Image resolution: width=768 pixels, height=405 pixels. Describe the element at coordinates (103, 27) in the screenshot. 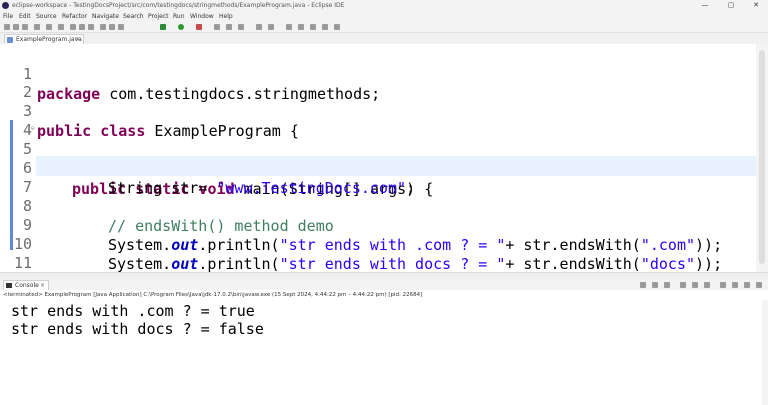

I see `step-into-icon` at that location.